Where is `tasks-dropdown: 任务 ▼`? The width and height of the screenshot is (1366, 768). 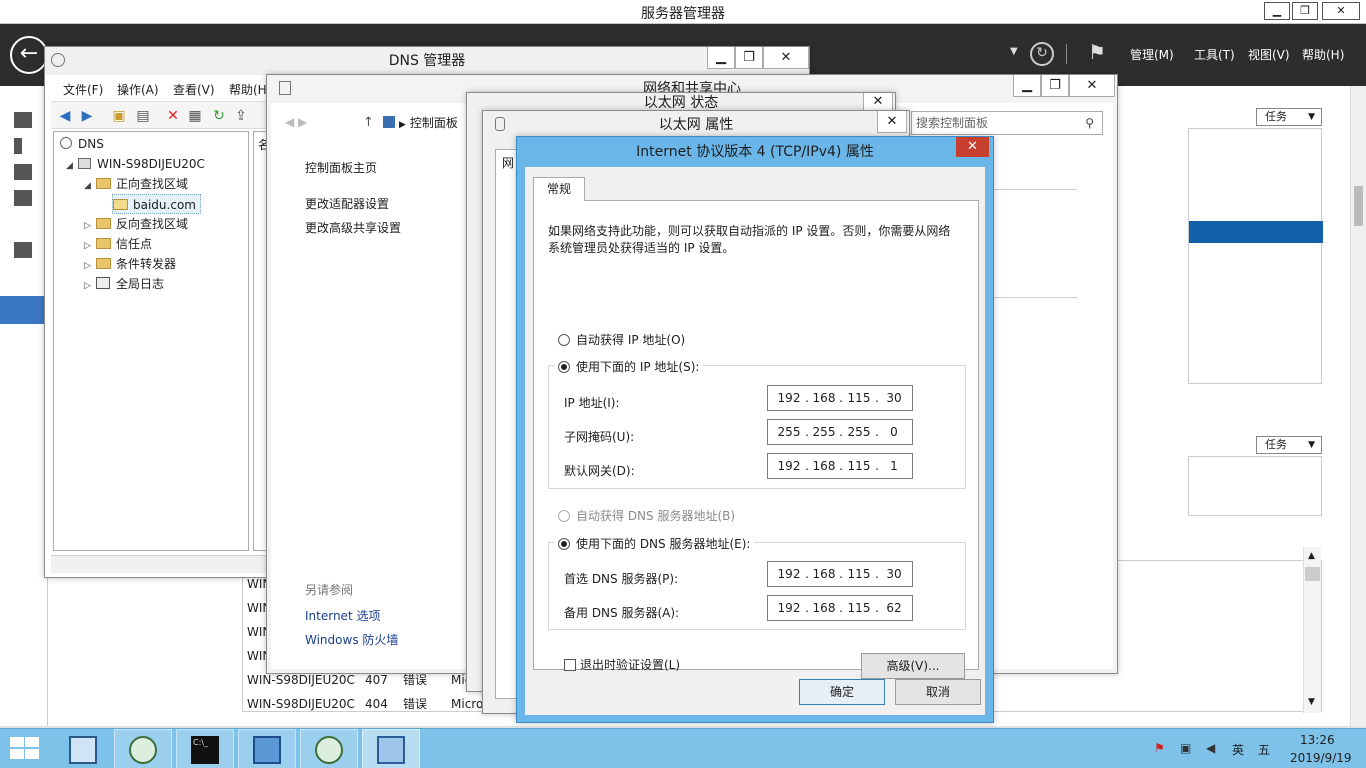
tasks-dropdown: 任务 ▼ is located at coordinates (1289, 117).